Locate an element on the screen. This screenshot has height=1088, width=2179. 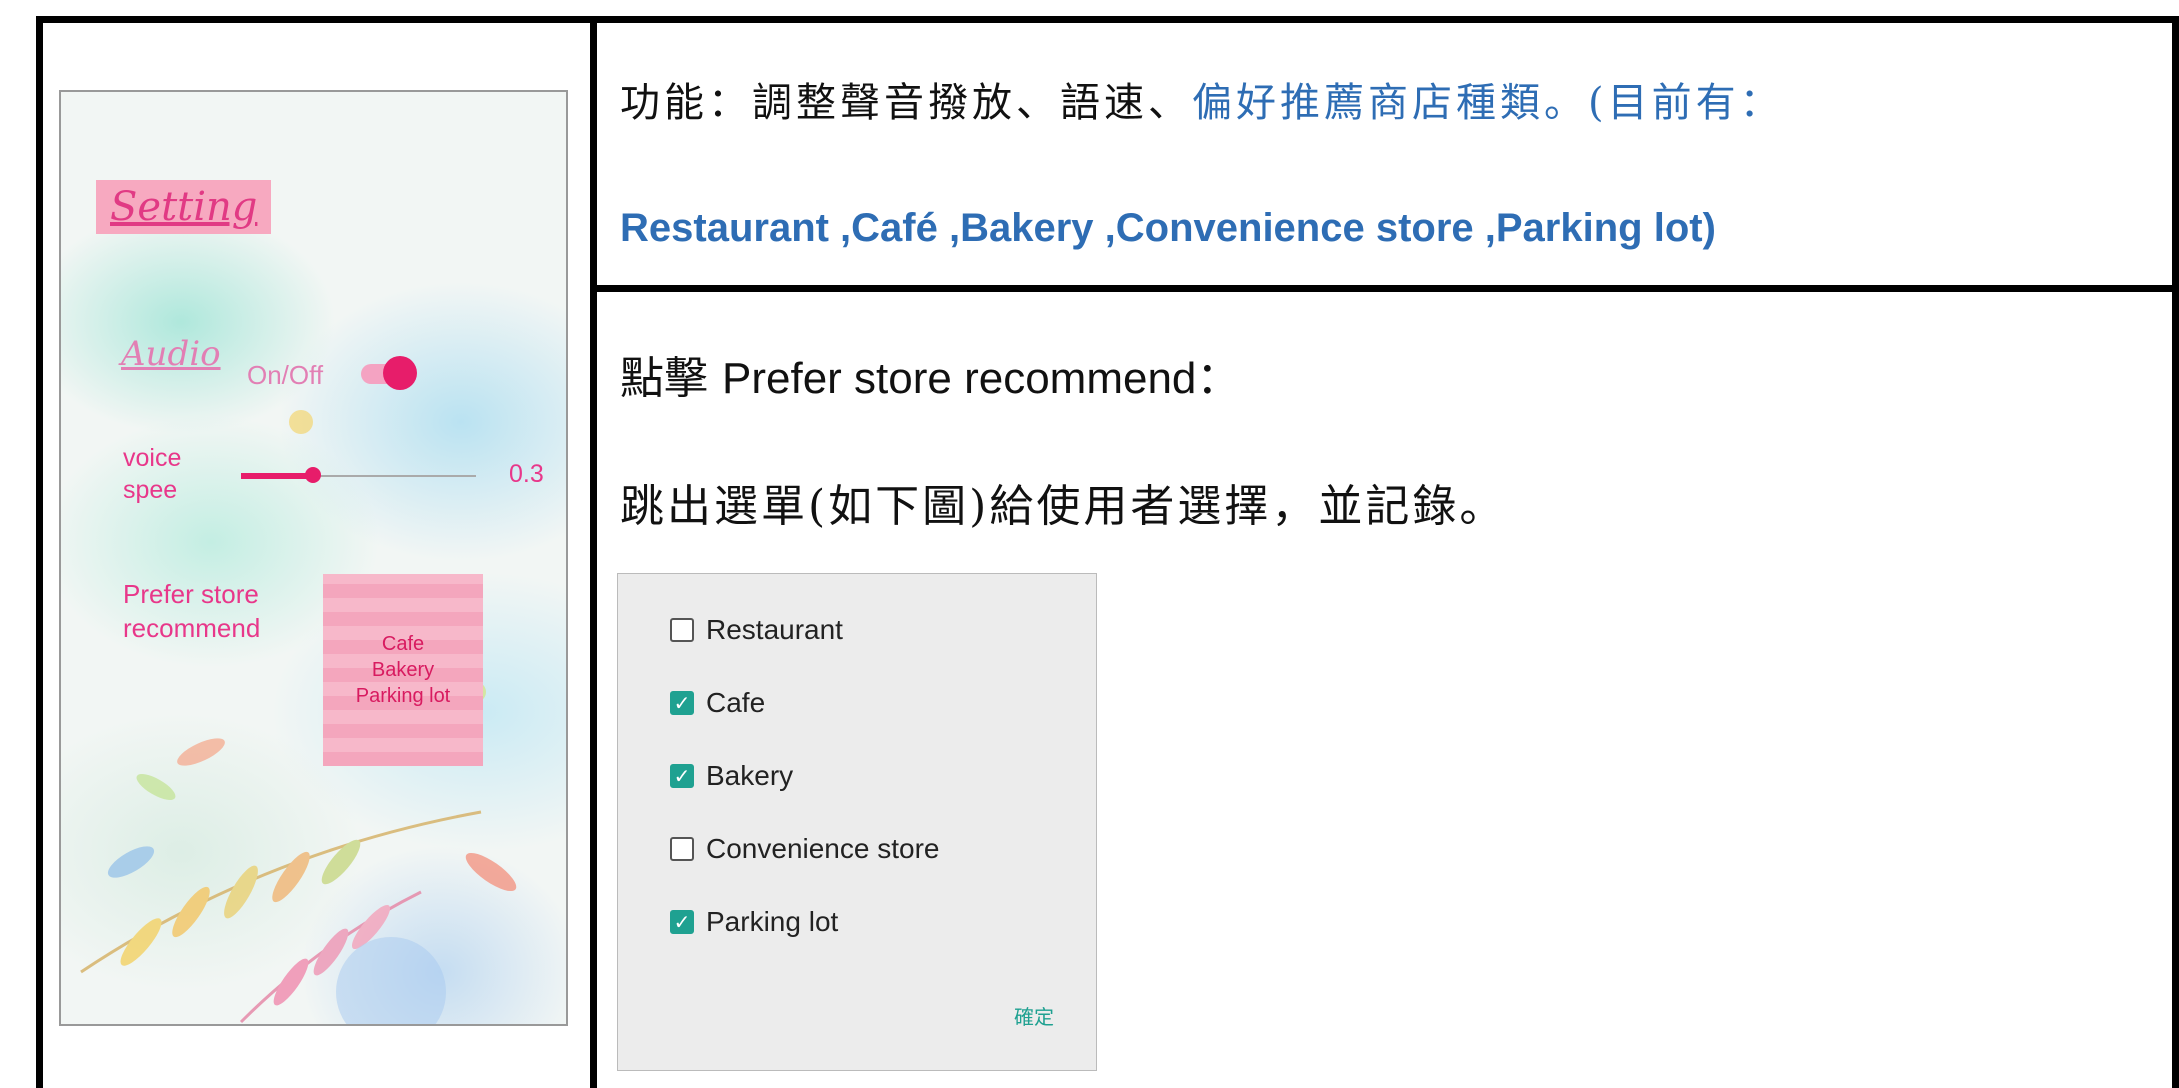
voice-label-line2: spee is located at coordinates (150, 490).